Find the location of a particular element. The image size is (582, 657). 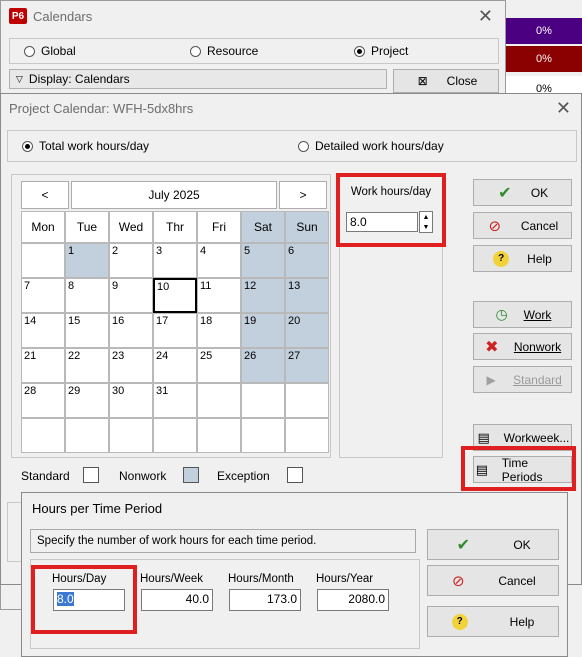

calendar-day-23: 23 is located at coordinates (131, 365).